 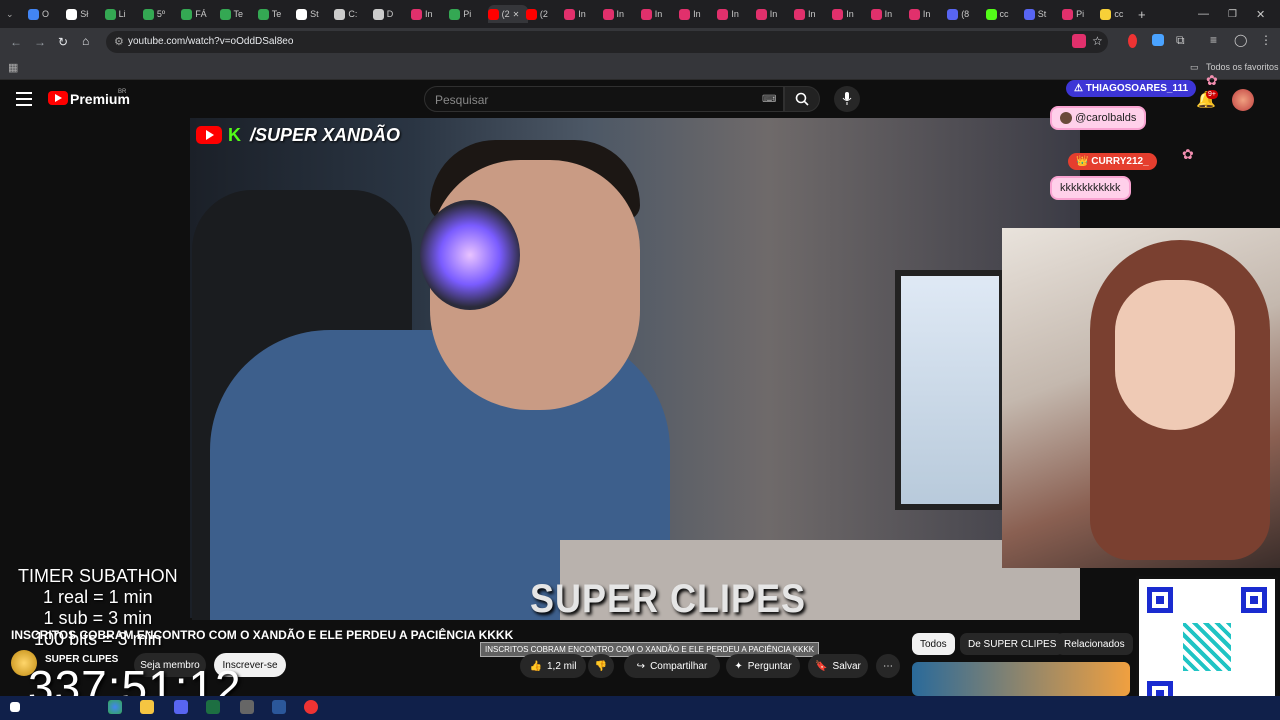 I want to click on close-window-button: ✕, so click(x=1263, y=14).